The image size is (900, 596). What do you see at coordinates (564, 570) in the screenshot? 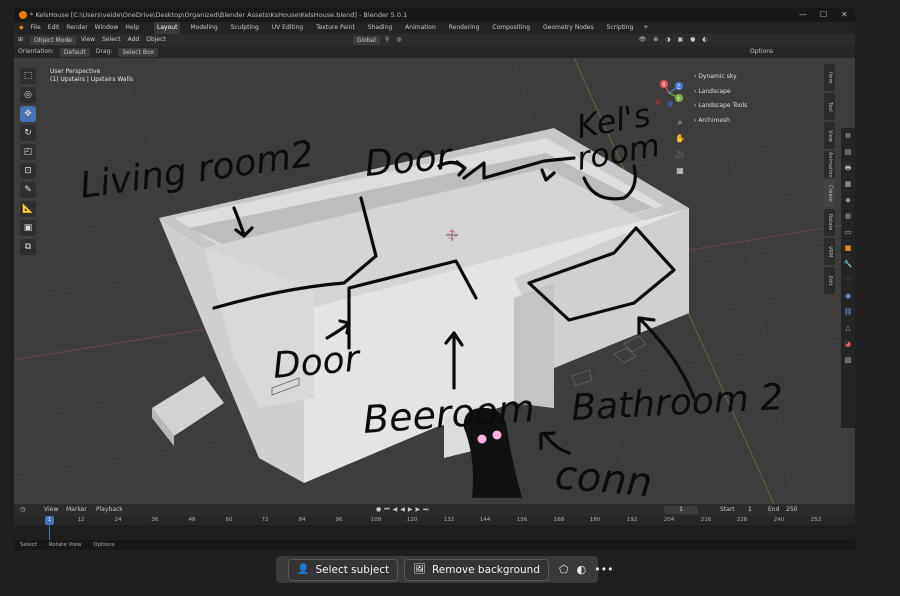
I see `crop-shape-icon: ⬠` at bounding box center [564, 570].